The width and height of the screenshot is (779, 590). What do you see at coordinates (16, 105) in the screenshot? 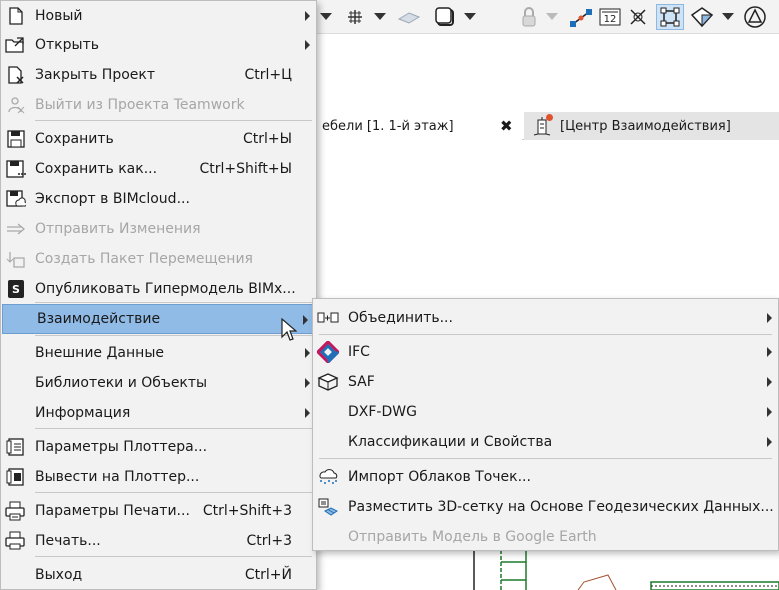
I see `leave-teamwork-icon` at bounding box center [16, 105].